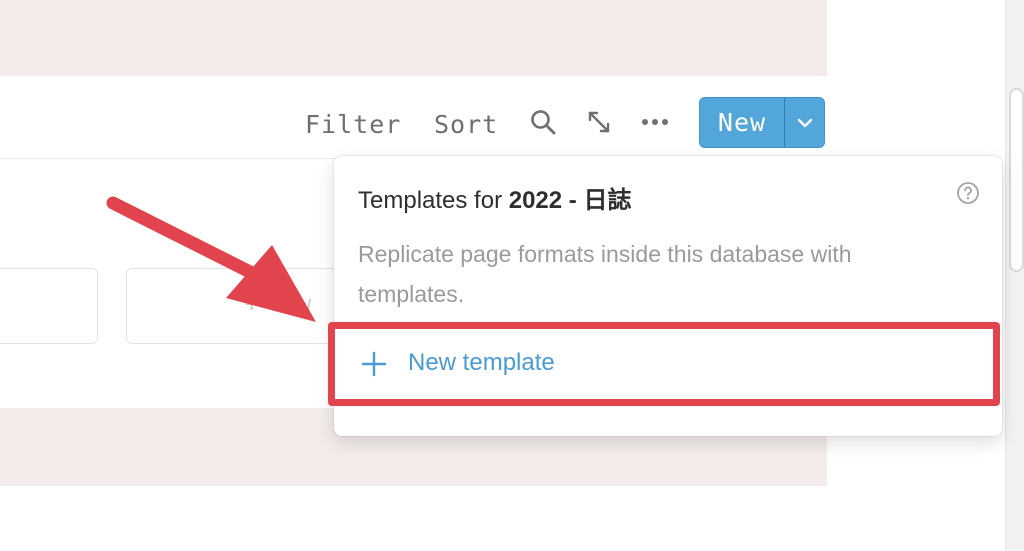  I want to click on plus-icon, so click(374, 364).